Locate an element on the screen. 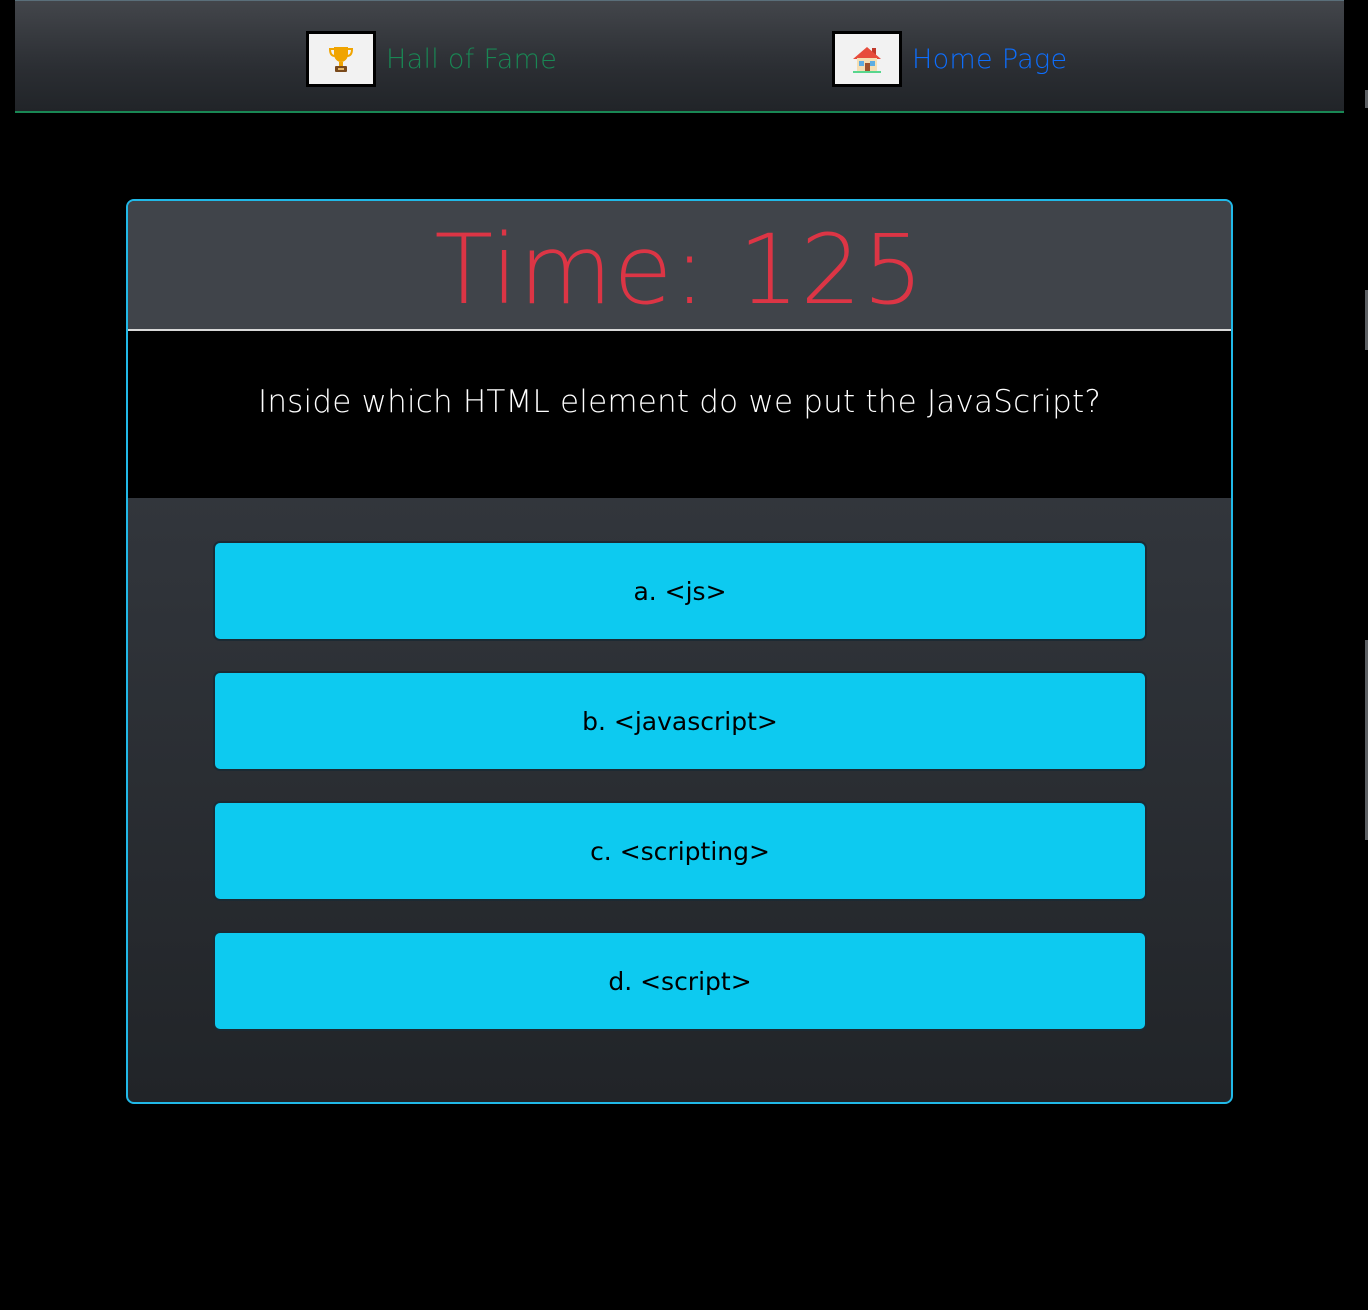 This screenshot has width=1368, height=1310. timer-header: Time: 125 is located at coordinates (679, 266).